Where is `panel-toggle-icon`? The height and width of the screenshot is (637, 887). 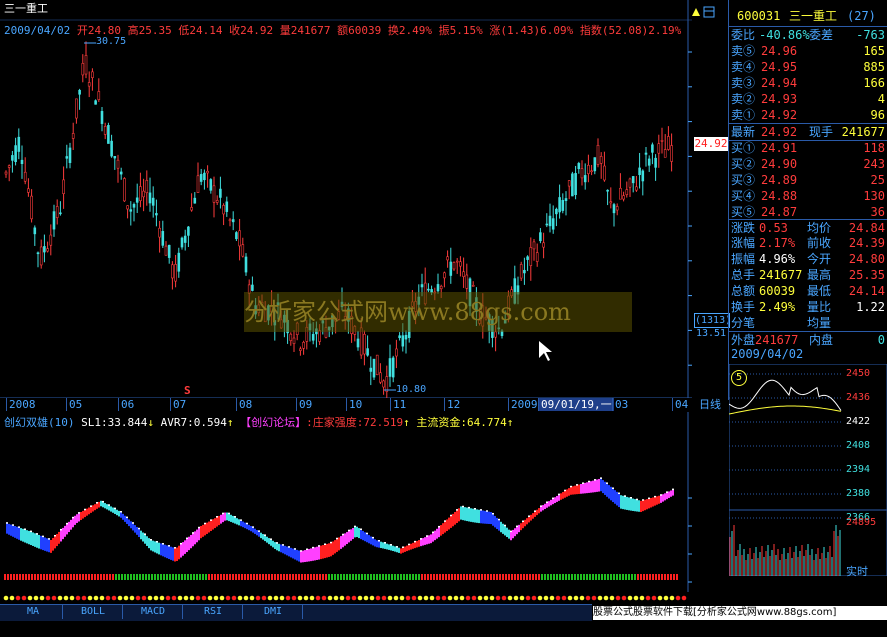
panel-toggle-icon is located at coordinates (703, 12).